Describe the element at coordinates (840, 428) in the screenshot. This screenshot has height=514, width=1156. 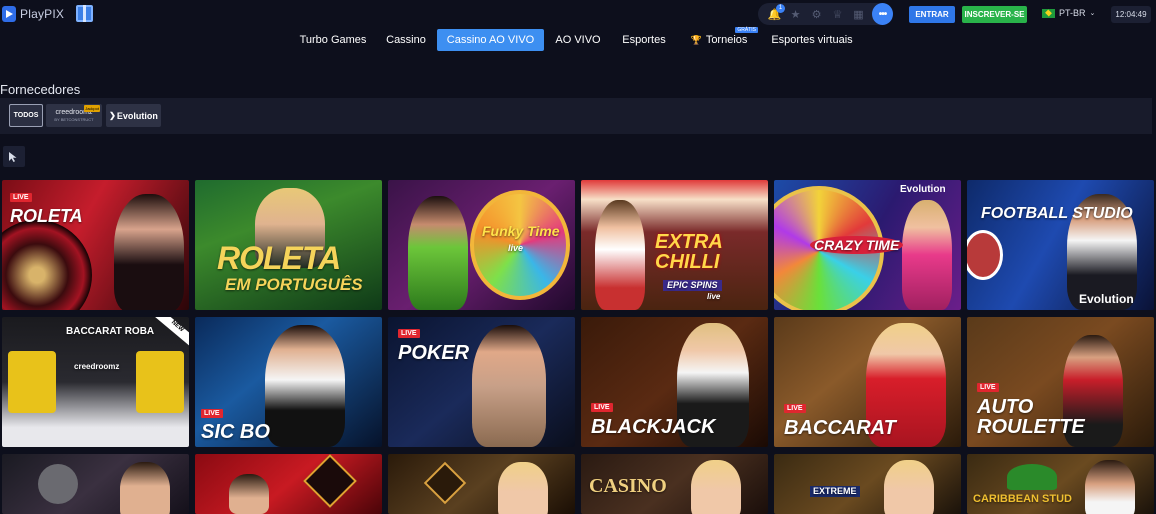
I see `game-title: BACCARAT` at that location.